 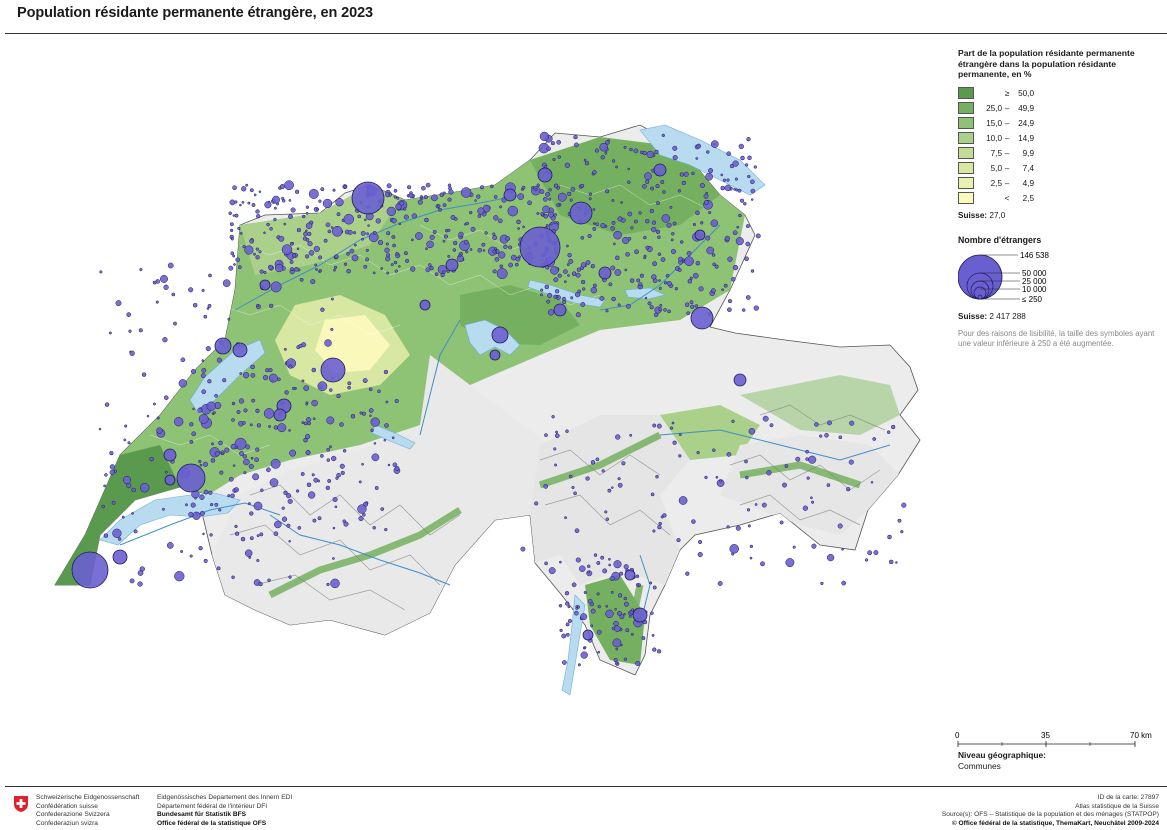 I want to click on footer-line: Bundesamt für Statistik BFS, so click(x=202, y=814).